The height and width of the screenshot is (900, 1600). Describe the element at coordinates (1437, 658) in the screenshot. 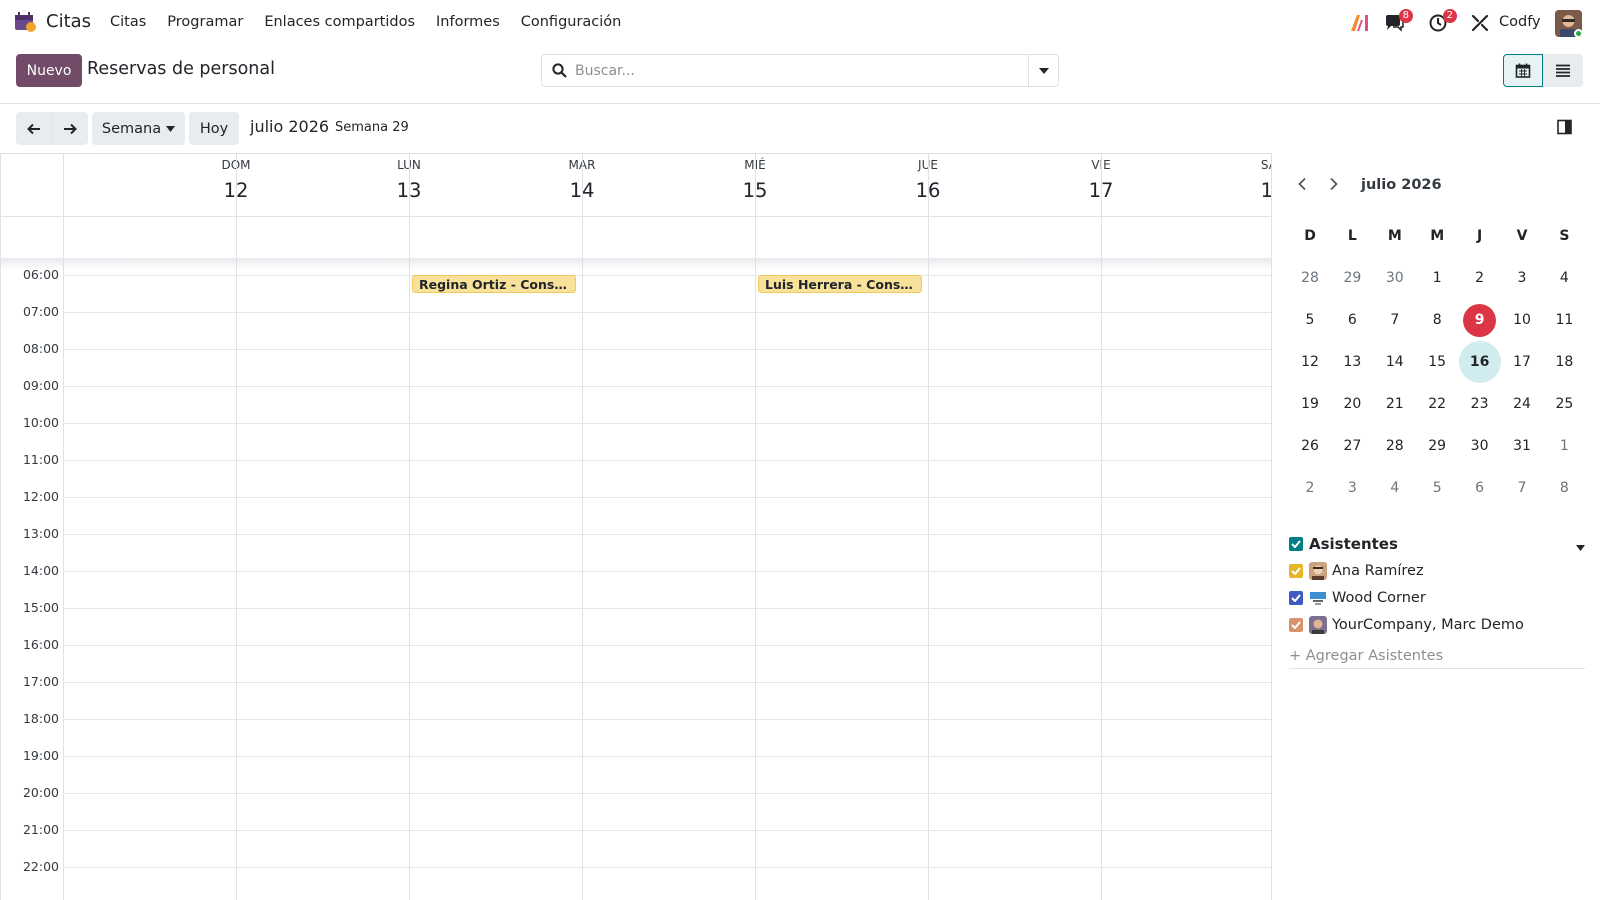

I see `add-attendees-link: + Agregar Asistentes` at that location.